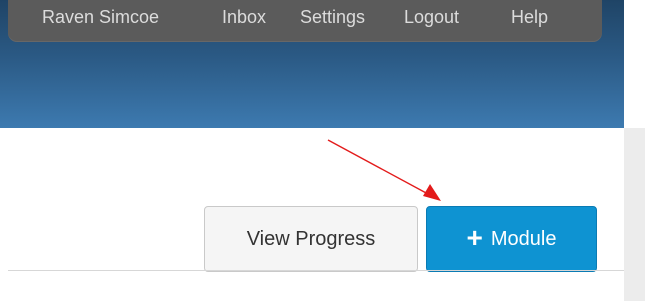  I want to click on view-progress-button: View Progress, so click(311, 239).